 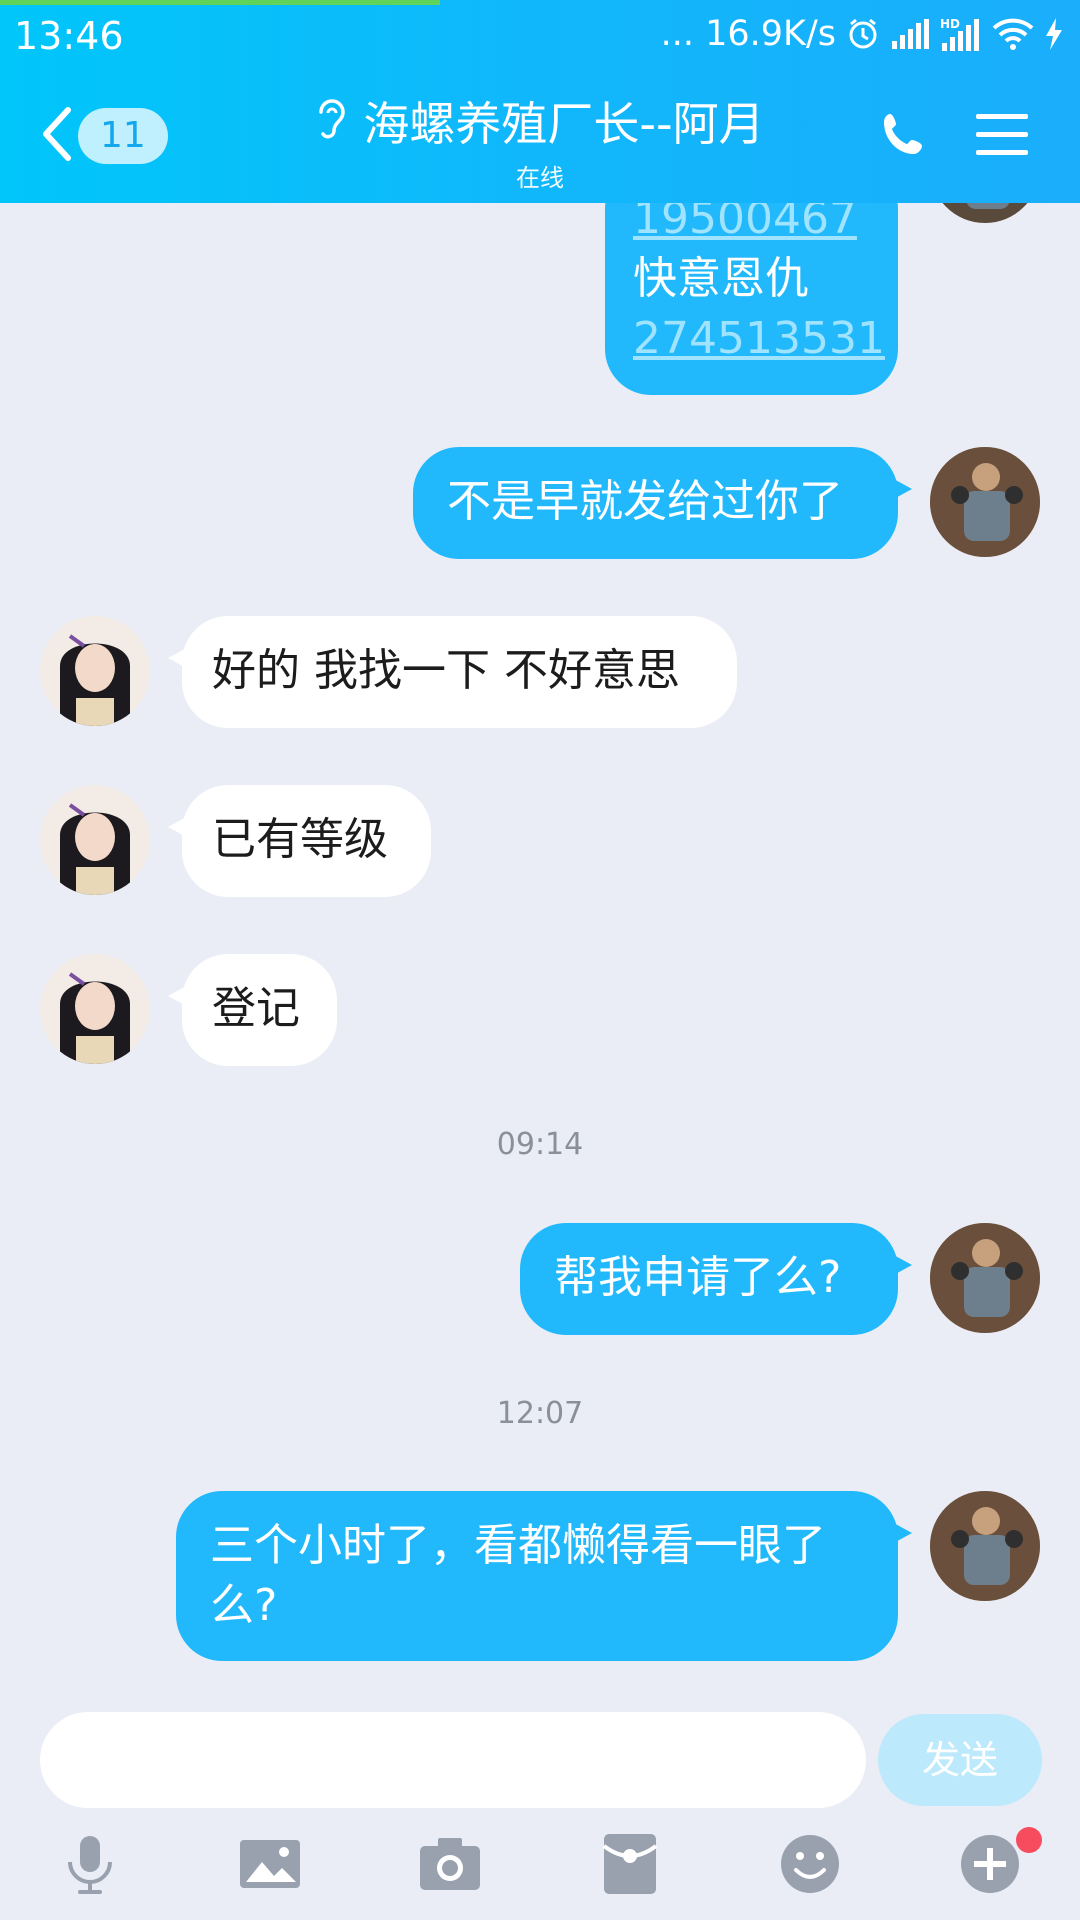 I want to click on emoji-icon, so click(x=810, y=1864).